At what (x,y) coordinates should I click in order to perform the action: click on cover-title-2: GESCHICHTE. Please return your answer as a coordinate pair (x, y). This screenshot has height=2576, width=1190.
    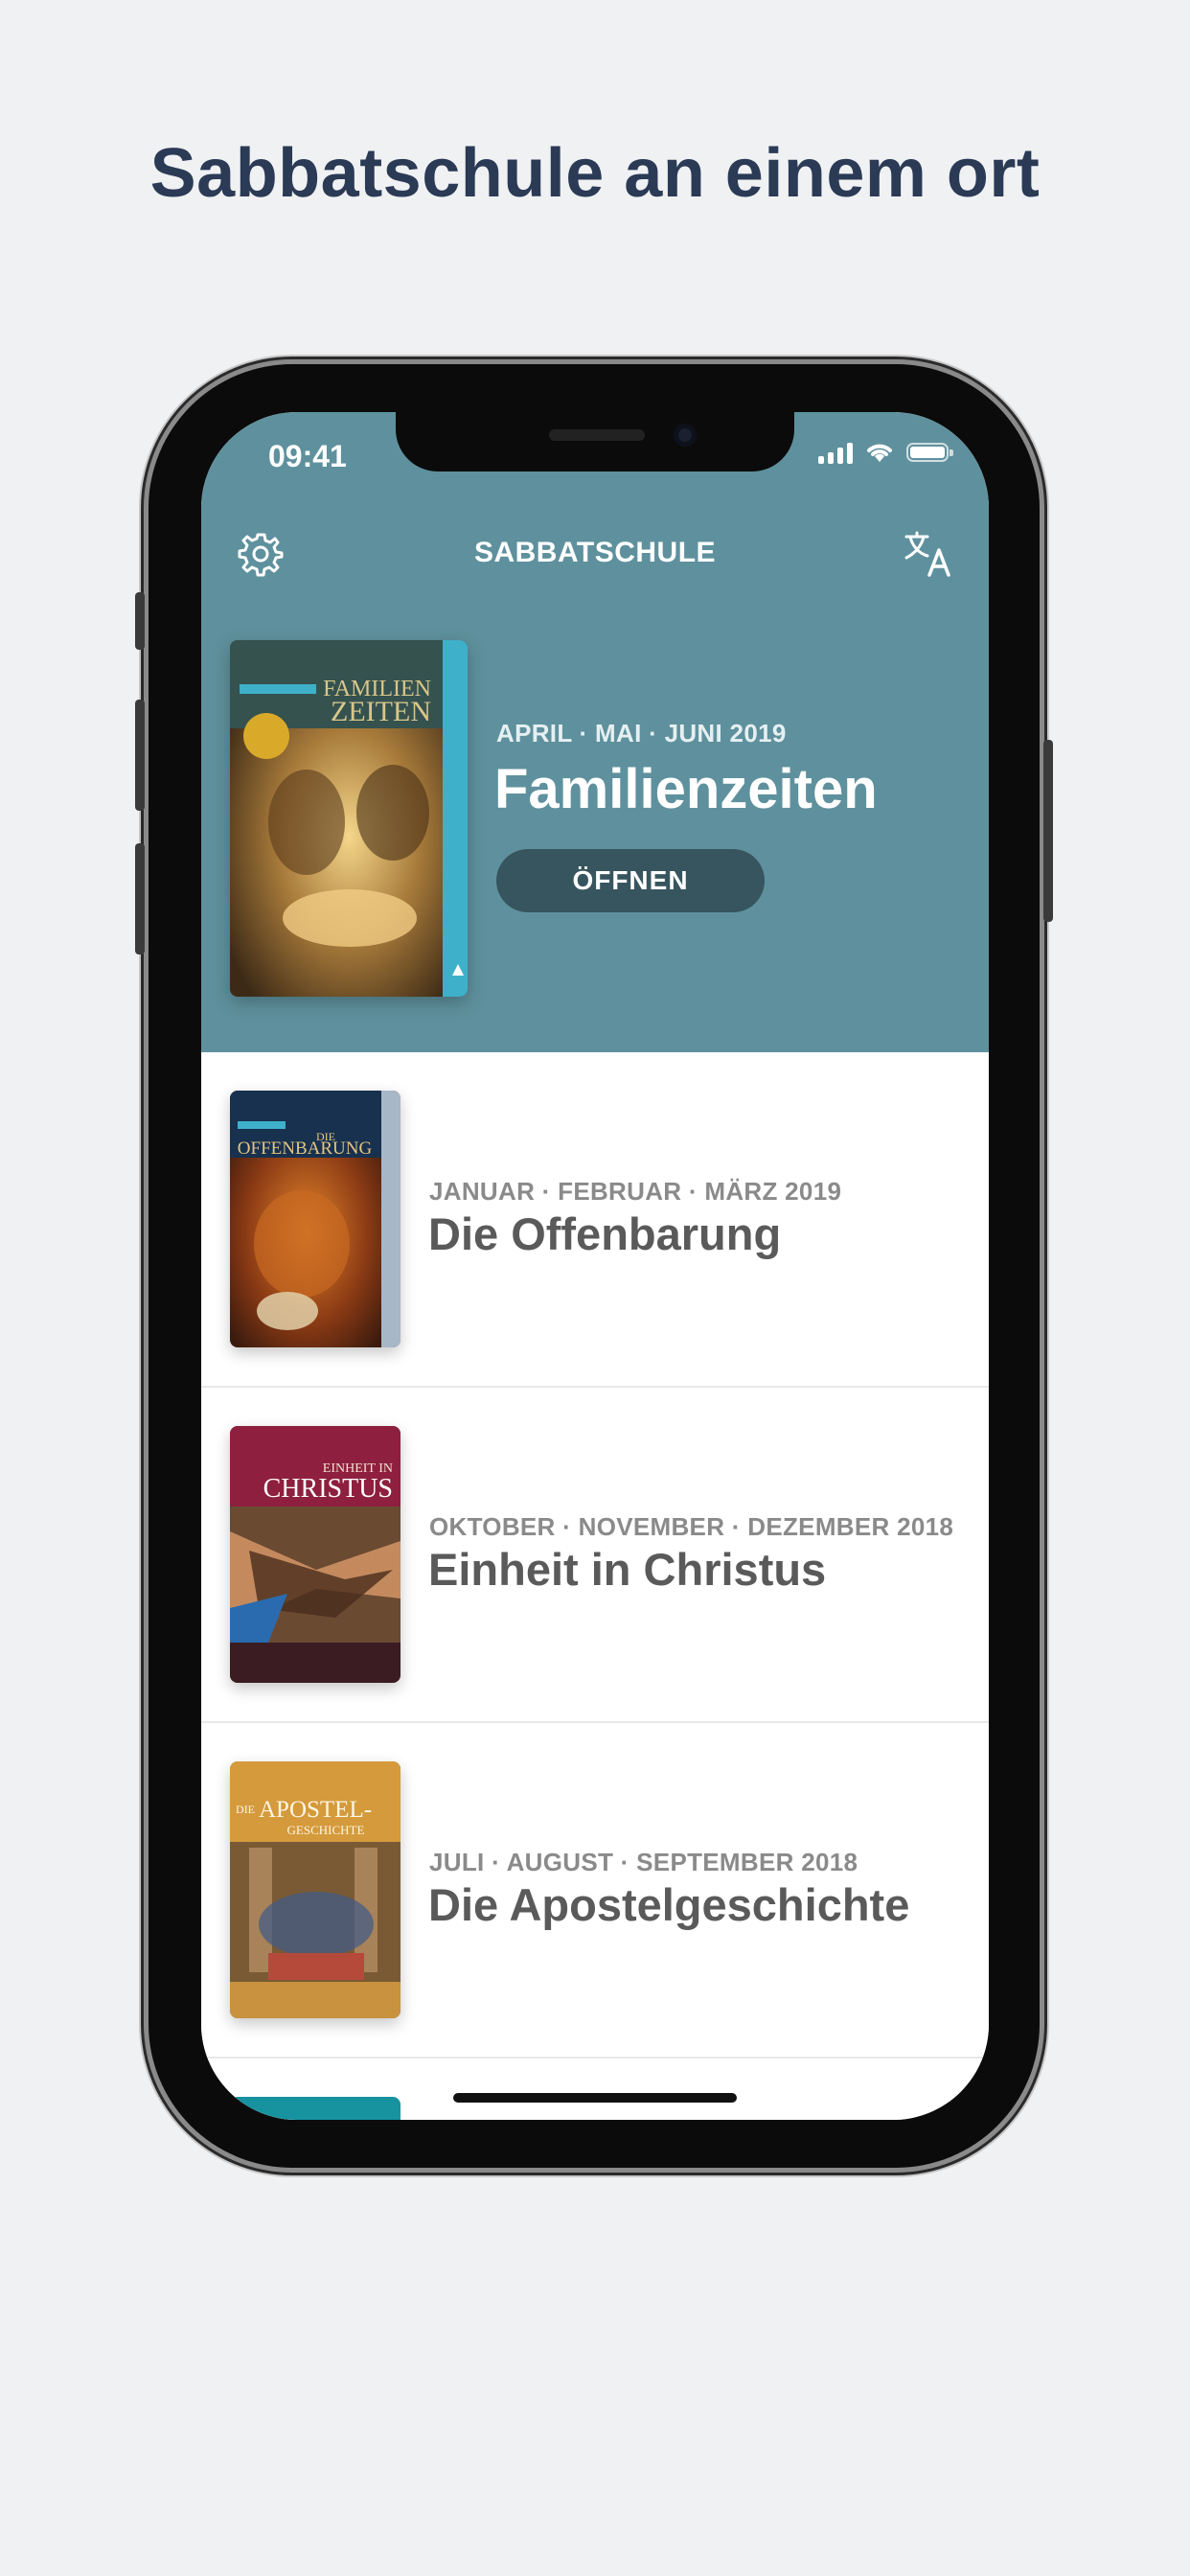
    Looking at the image, I should click on (326, 1830).